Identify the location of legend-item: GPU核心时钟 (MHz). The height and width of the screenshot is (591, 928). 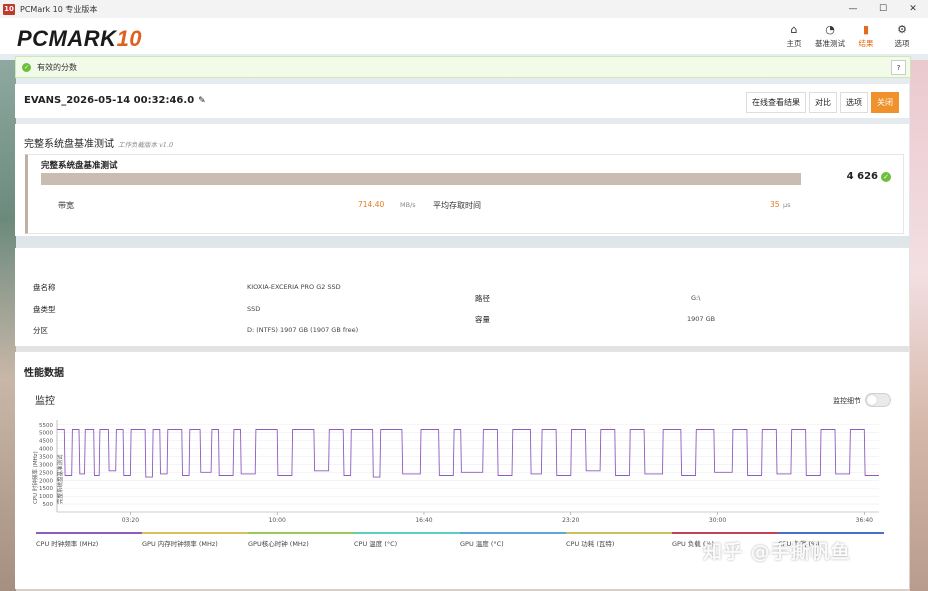
(301, 540).